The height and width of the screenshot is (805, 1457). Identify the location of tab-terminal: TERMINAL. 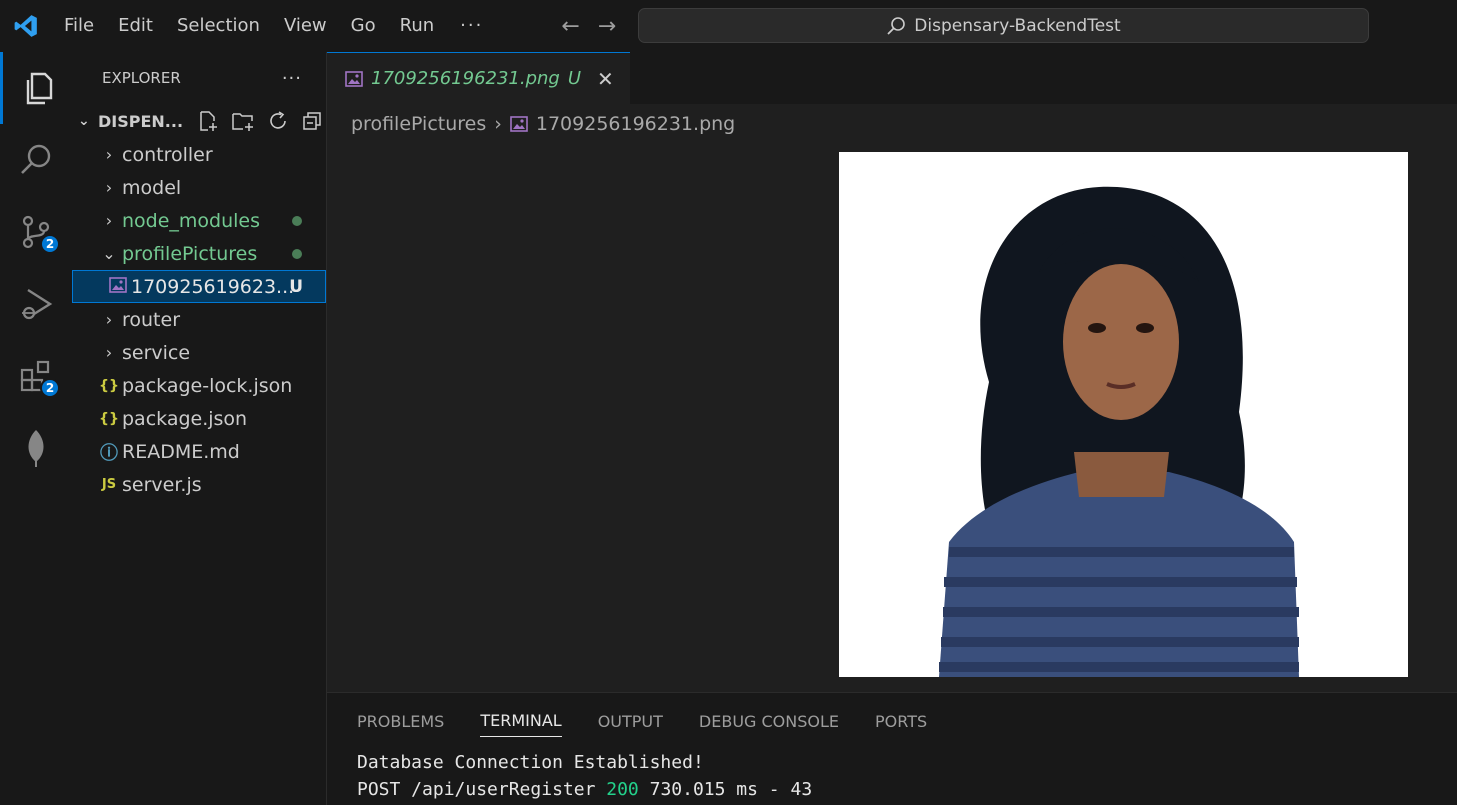
(521, 724).